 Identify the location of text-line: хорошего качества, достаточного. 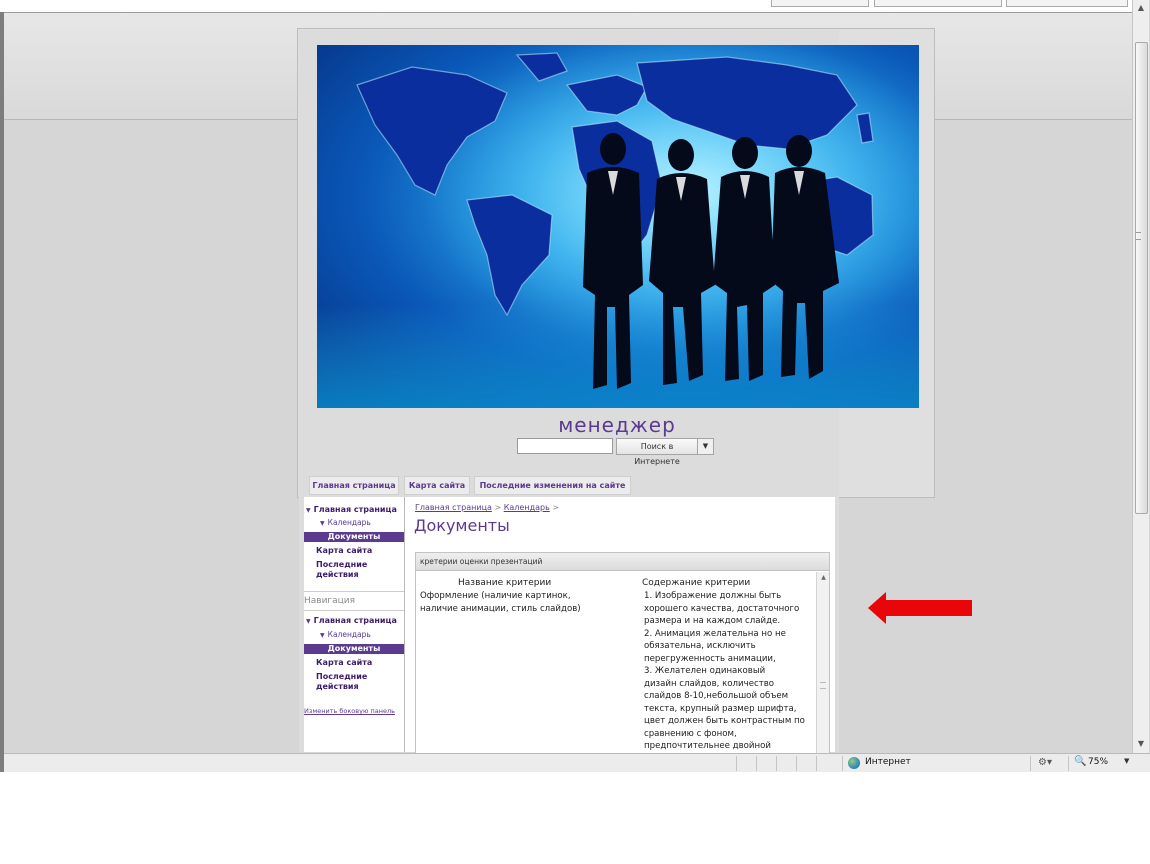
(722, 608).